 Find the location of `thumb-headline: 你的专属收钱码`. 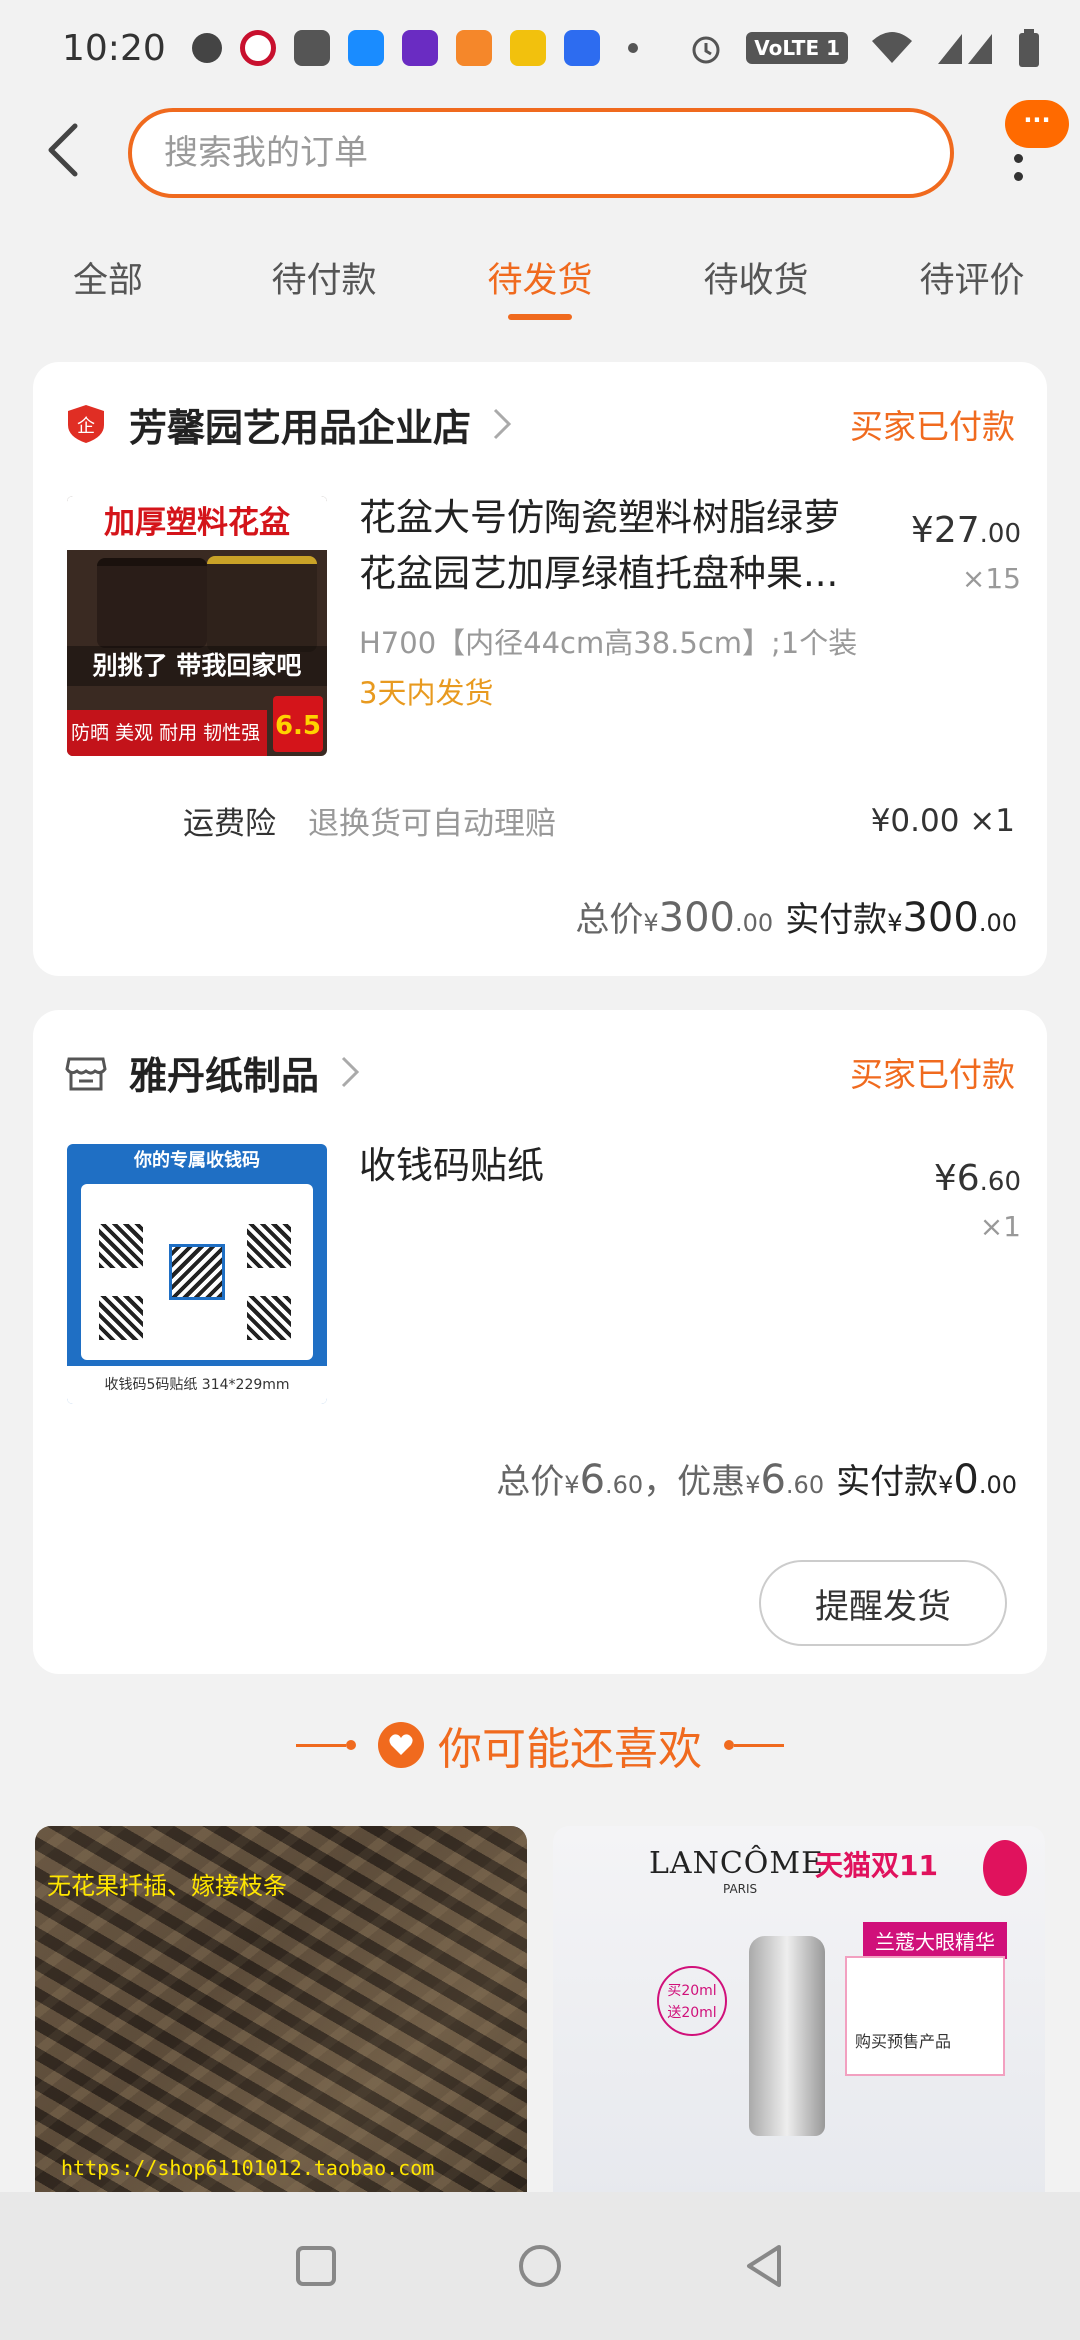

thumb-headline: 你的专属收钱码 is located at coordinates (197, 1160).